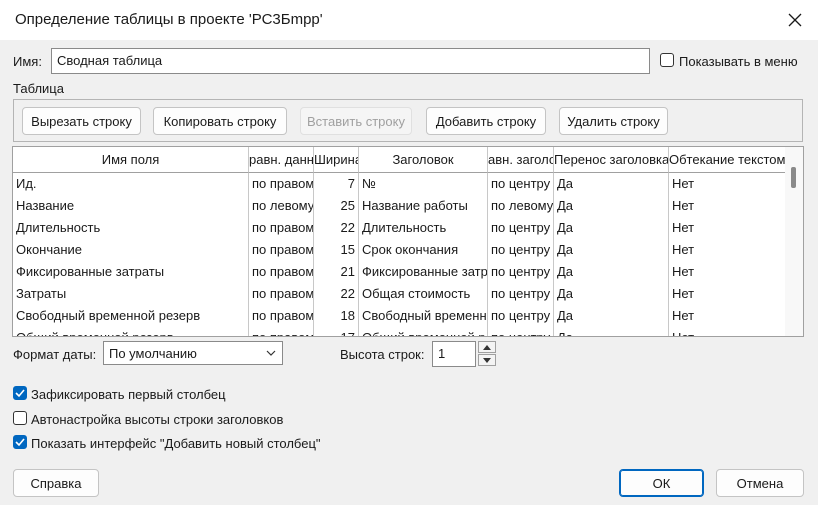 The image size is (818, 505). I want to click on cell-title: Длительность, so click(423, 228).